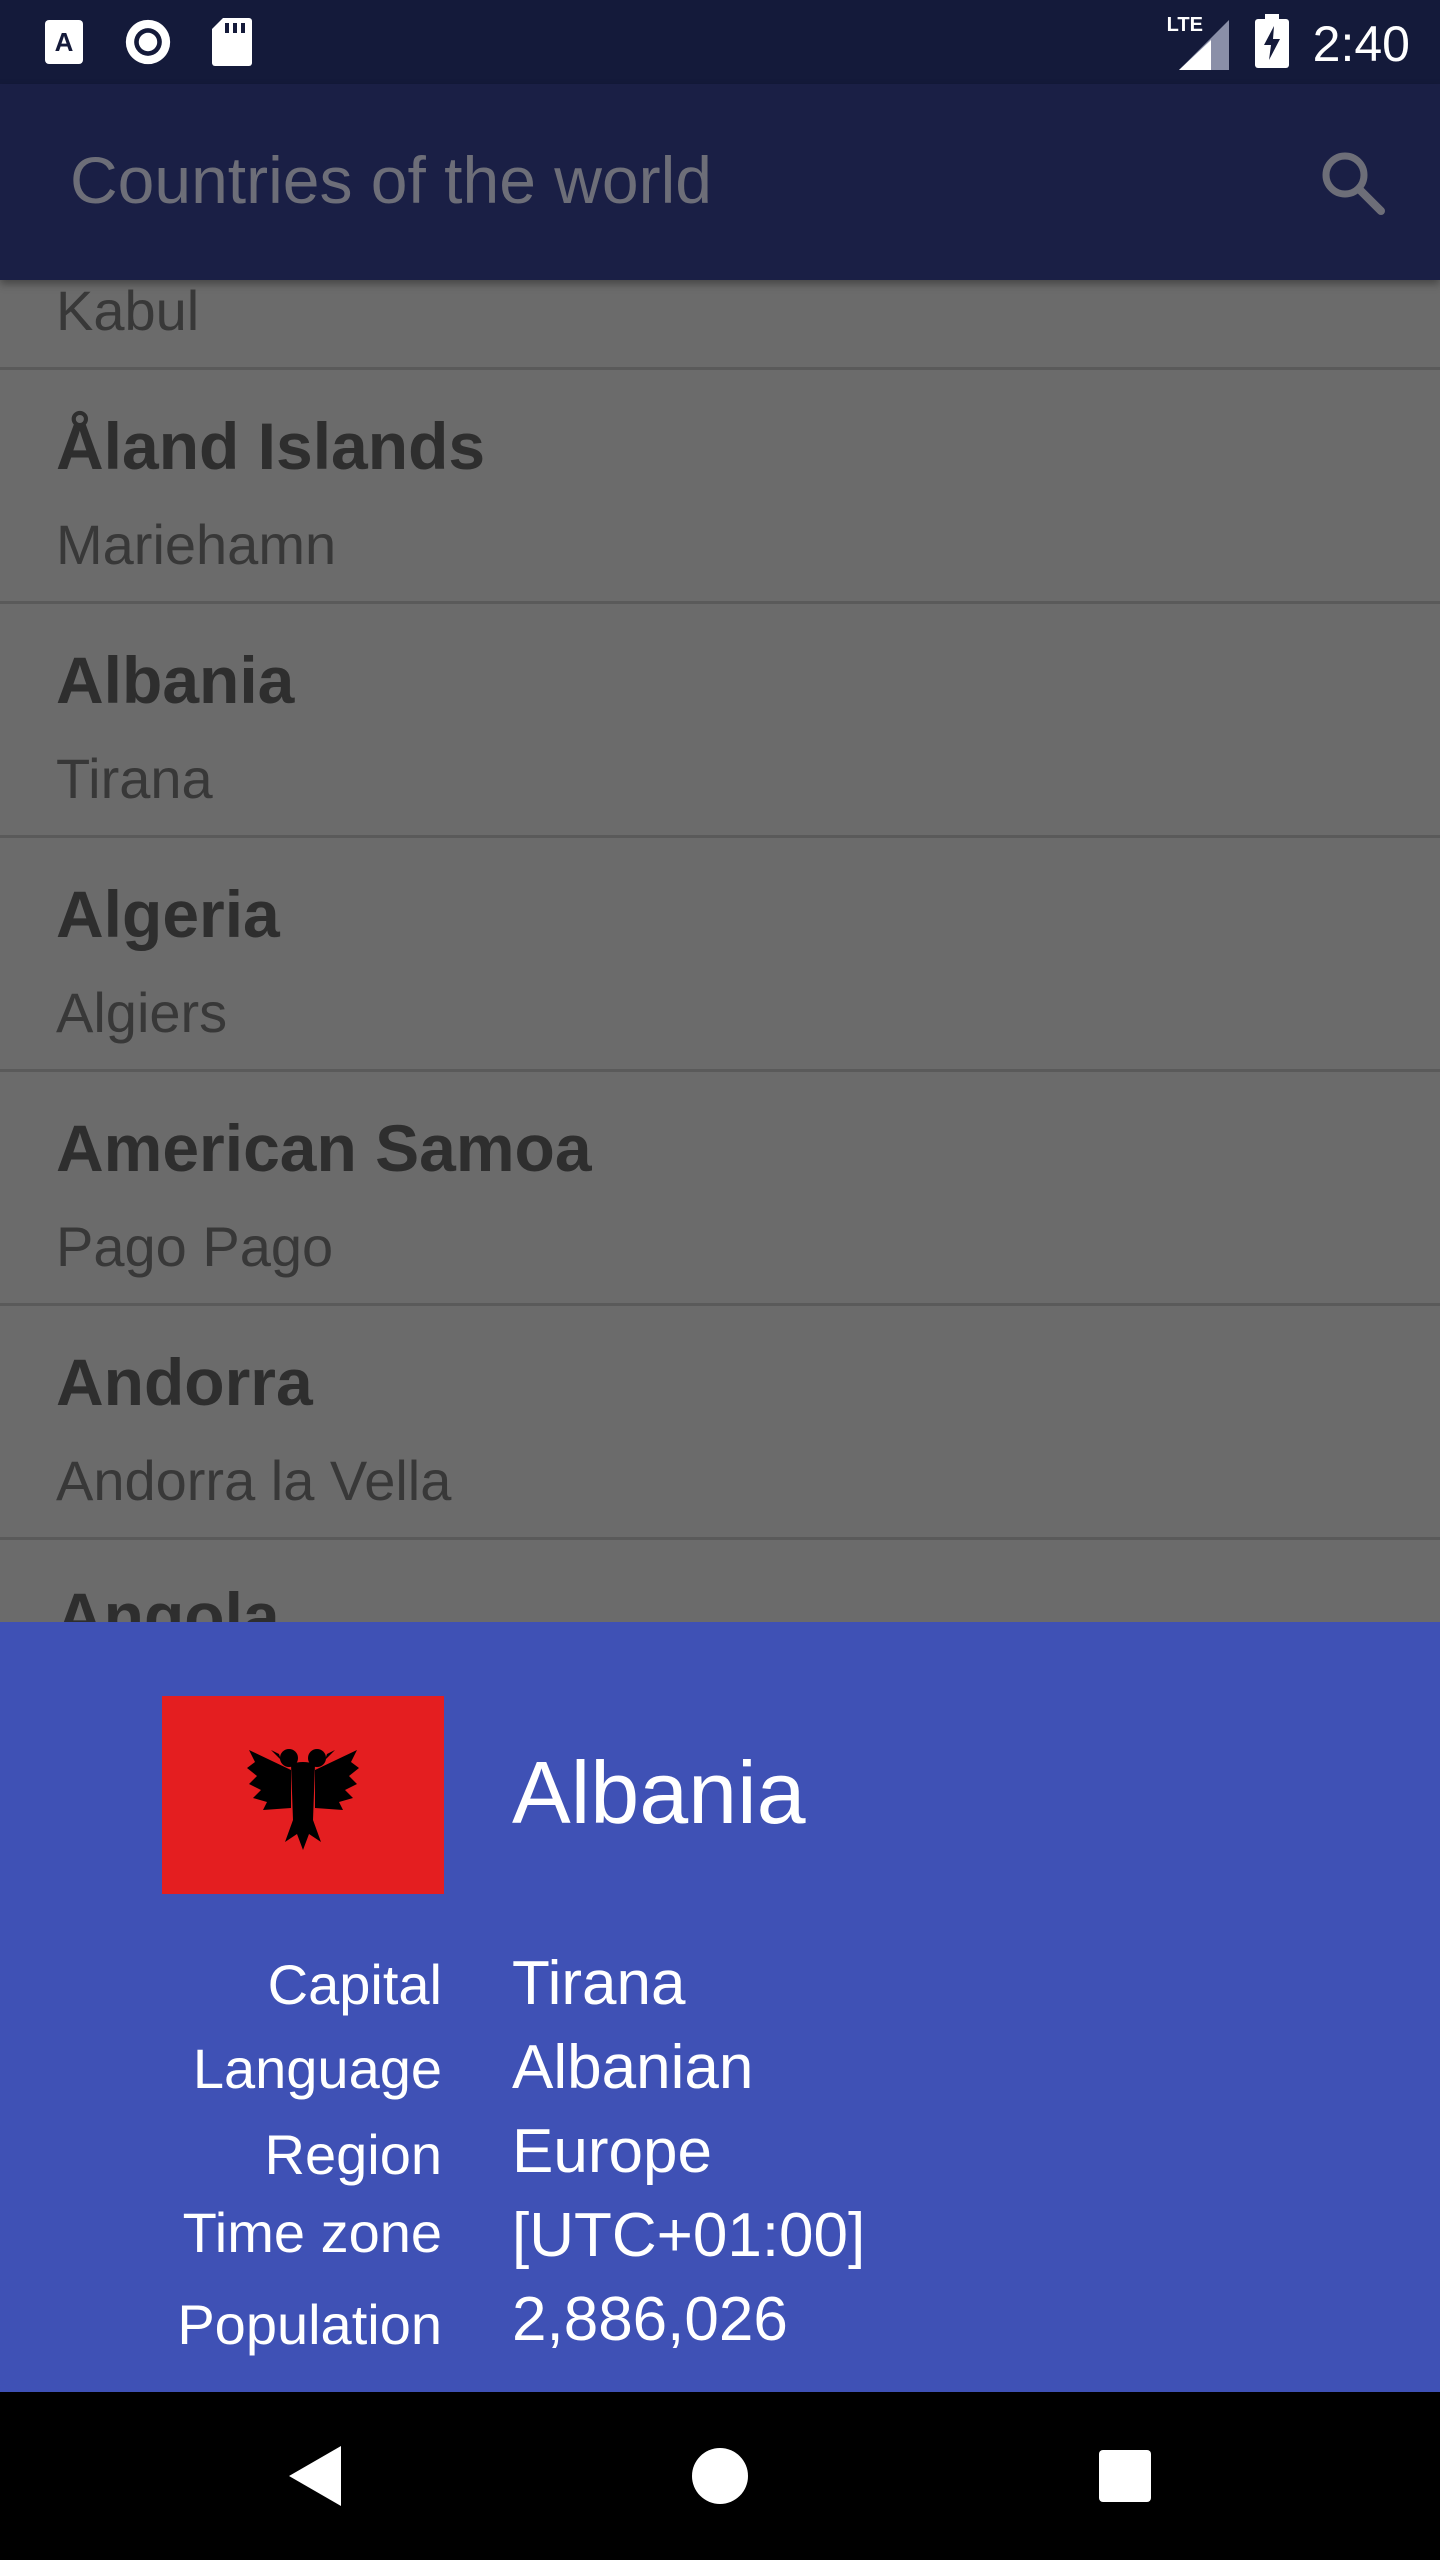 The width and height of the screenshot is (1440, 2560). I want to click on app-bar: Countries of the world, so click(720, 182).